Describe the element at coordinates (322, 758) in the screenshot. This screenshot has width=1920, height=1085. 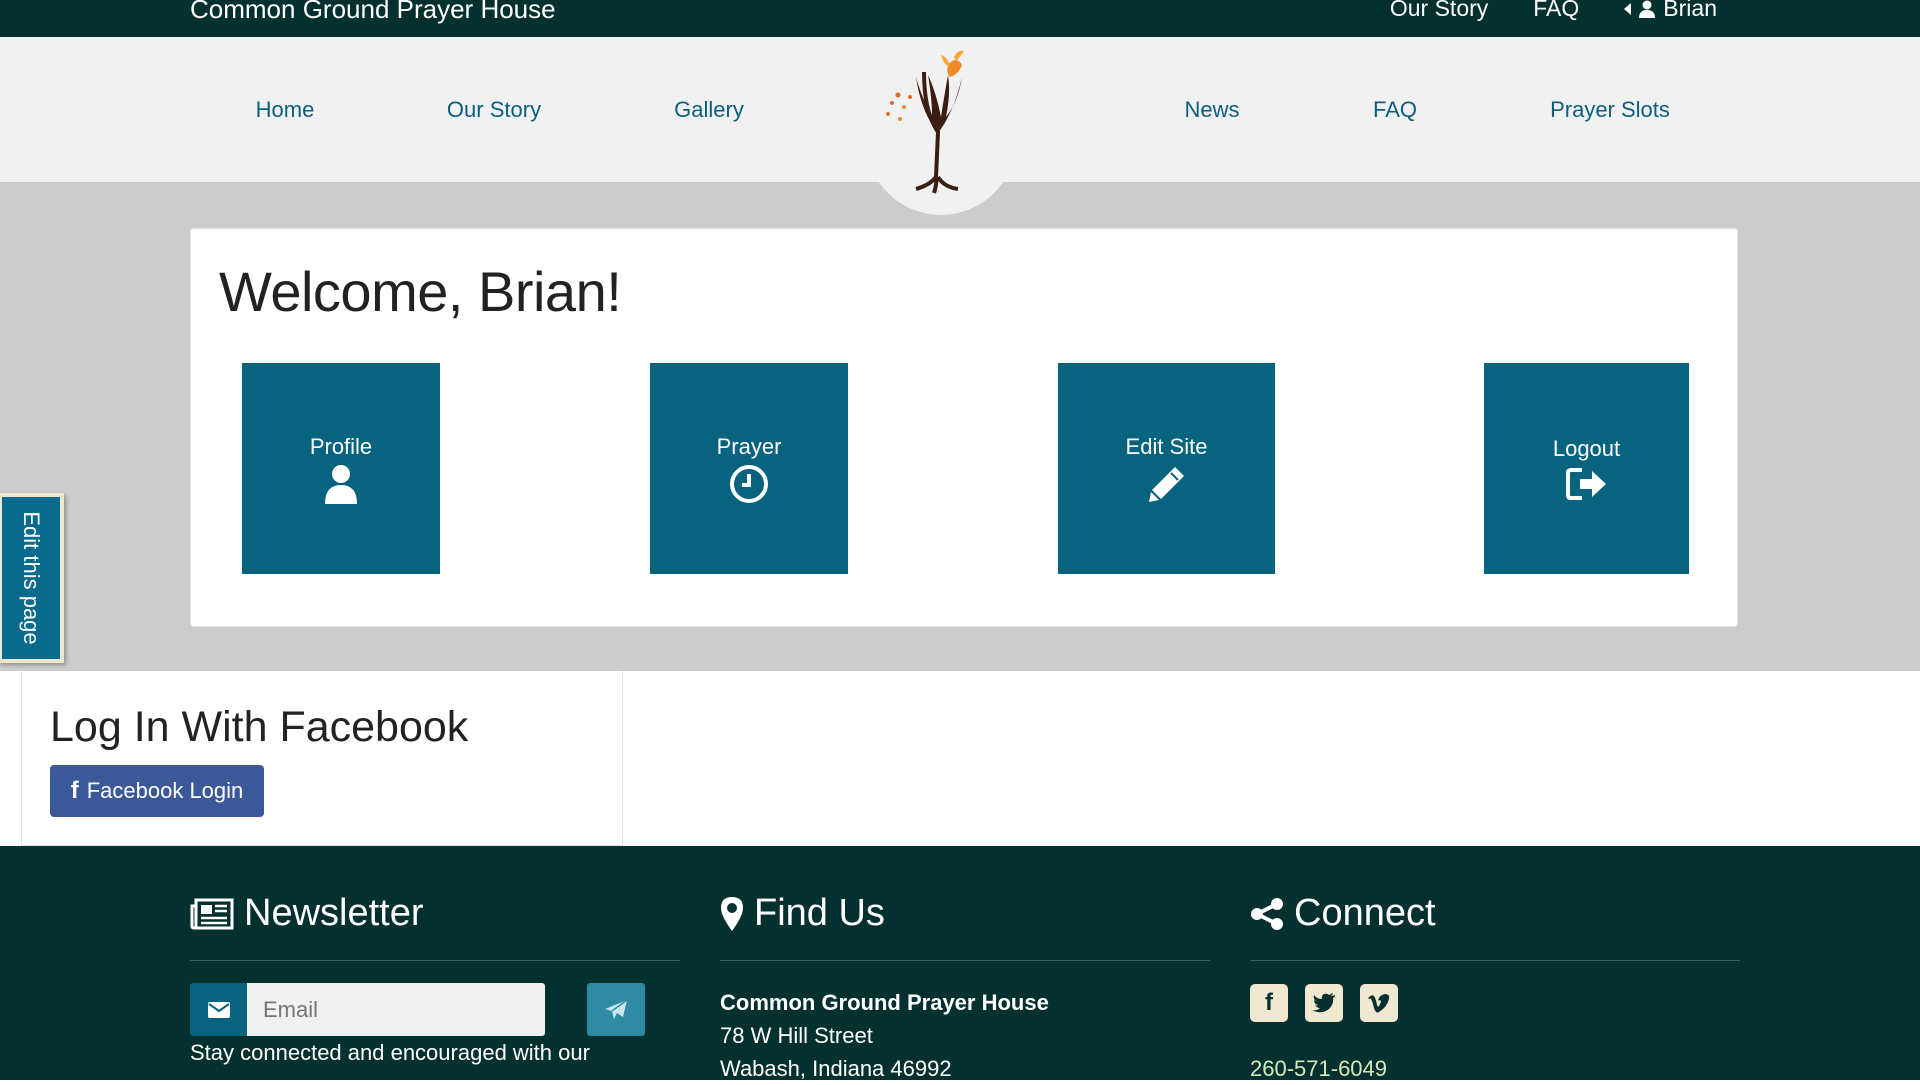
I see `facebook-login-card: Log In With Facebook f Facebook Login` at that location.